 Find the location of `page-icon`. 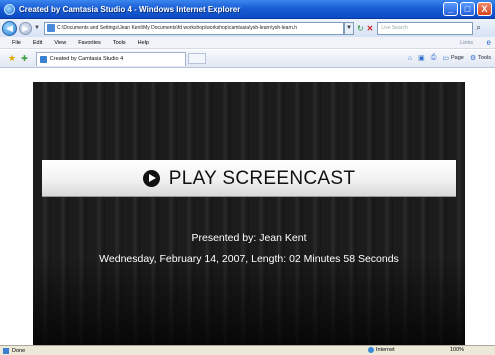

page-icon is located at coordinates (50, 28).